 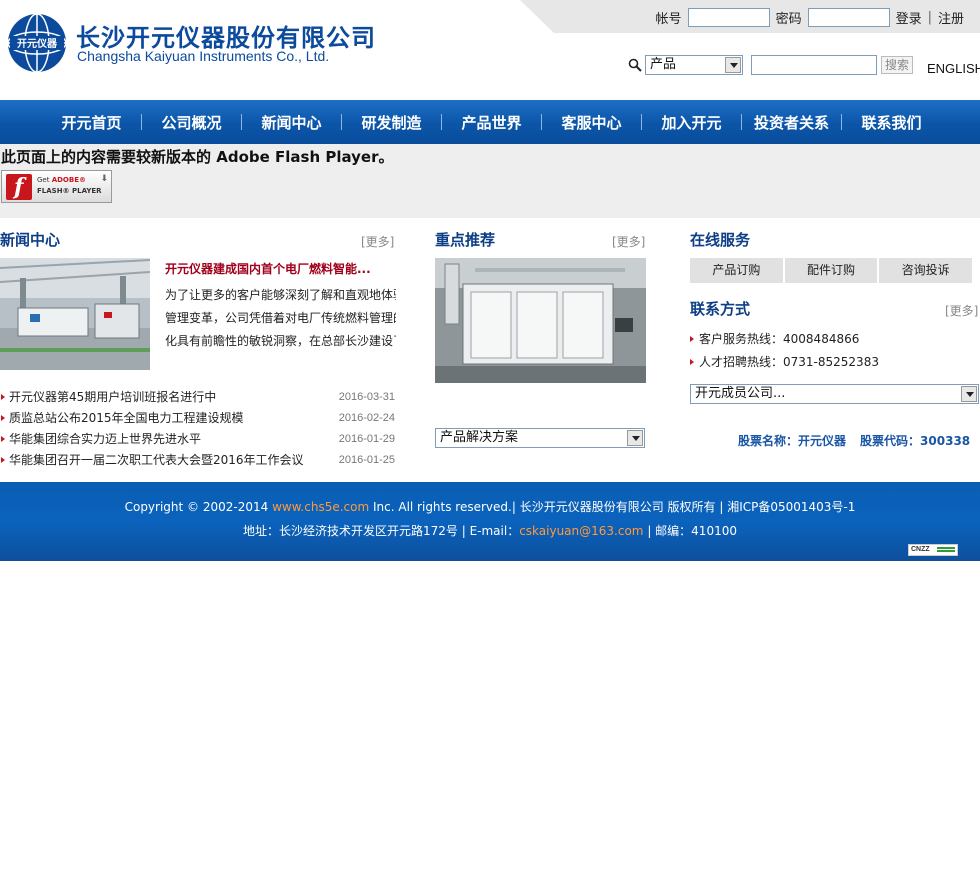 I want to click on inquiry-complaint-button: 咨询投诉, so click(x=925, y=270).